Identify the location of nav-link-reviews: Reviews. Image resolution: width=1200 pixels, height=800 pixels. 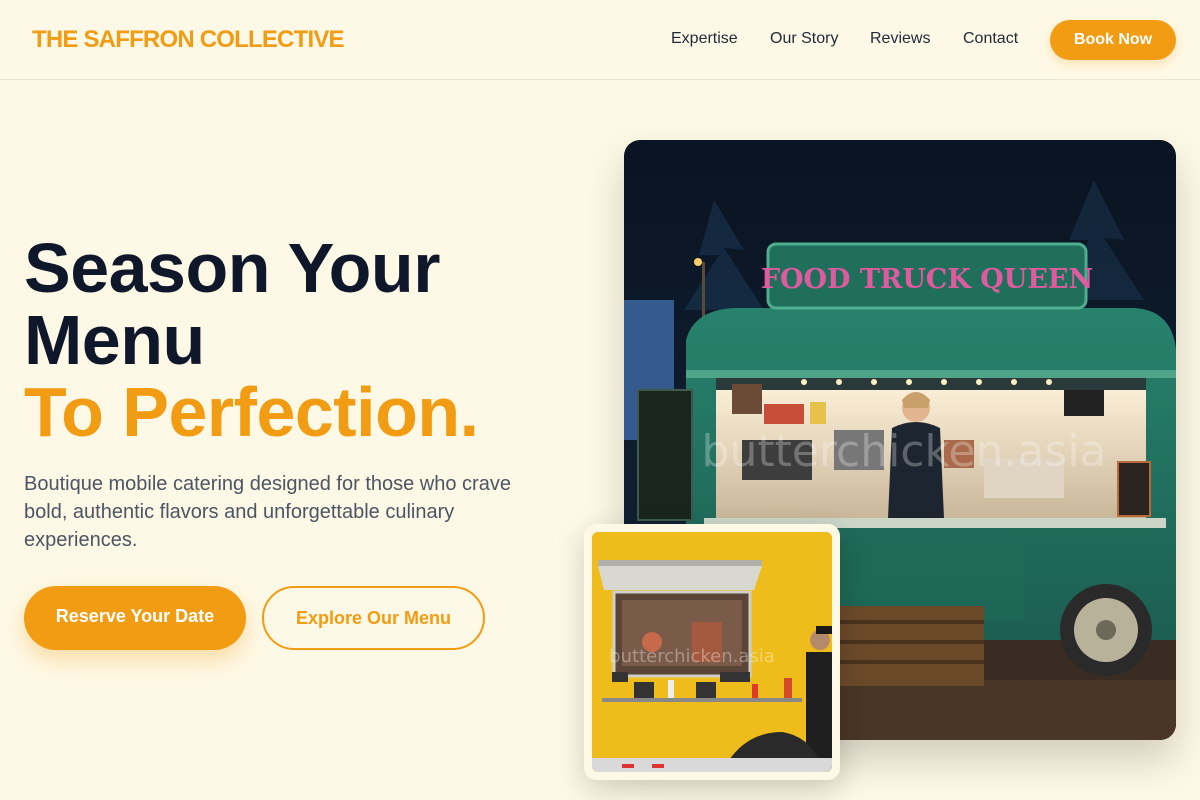
(900, 39).